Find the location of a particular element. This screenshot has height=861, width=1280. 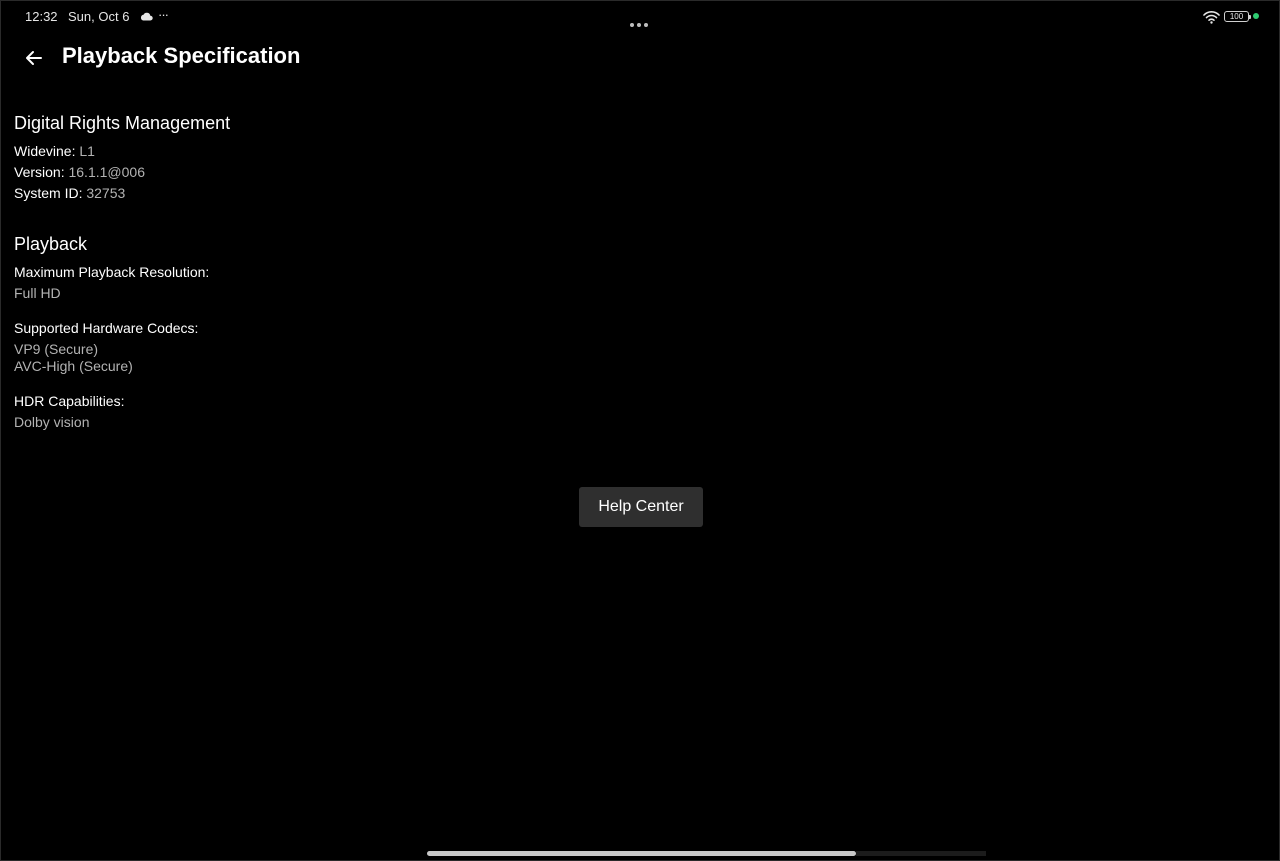

help-center-button: Help Center is located at coordinates (641, 507).